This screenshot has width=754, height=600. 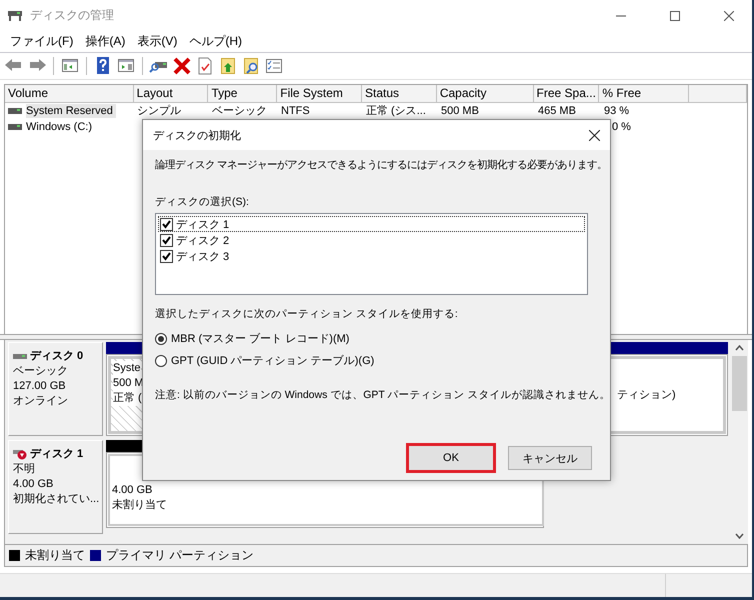 I want to click on disk-type: 不明, so click(x=24, y=469).